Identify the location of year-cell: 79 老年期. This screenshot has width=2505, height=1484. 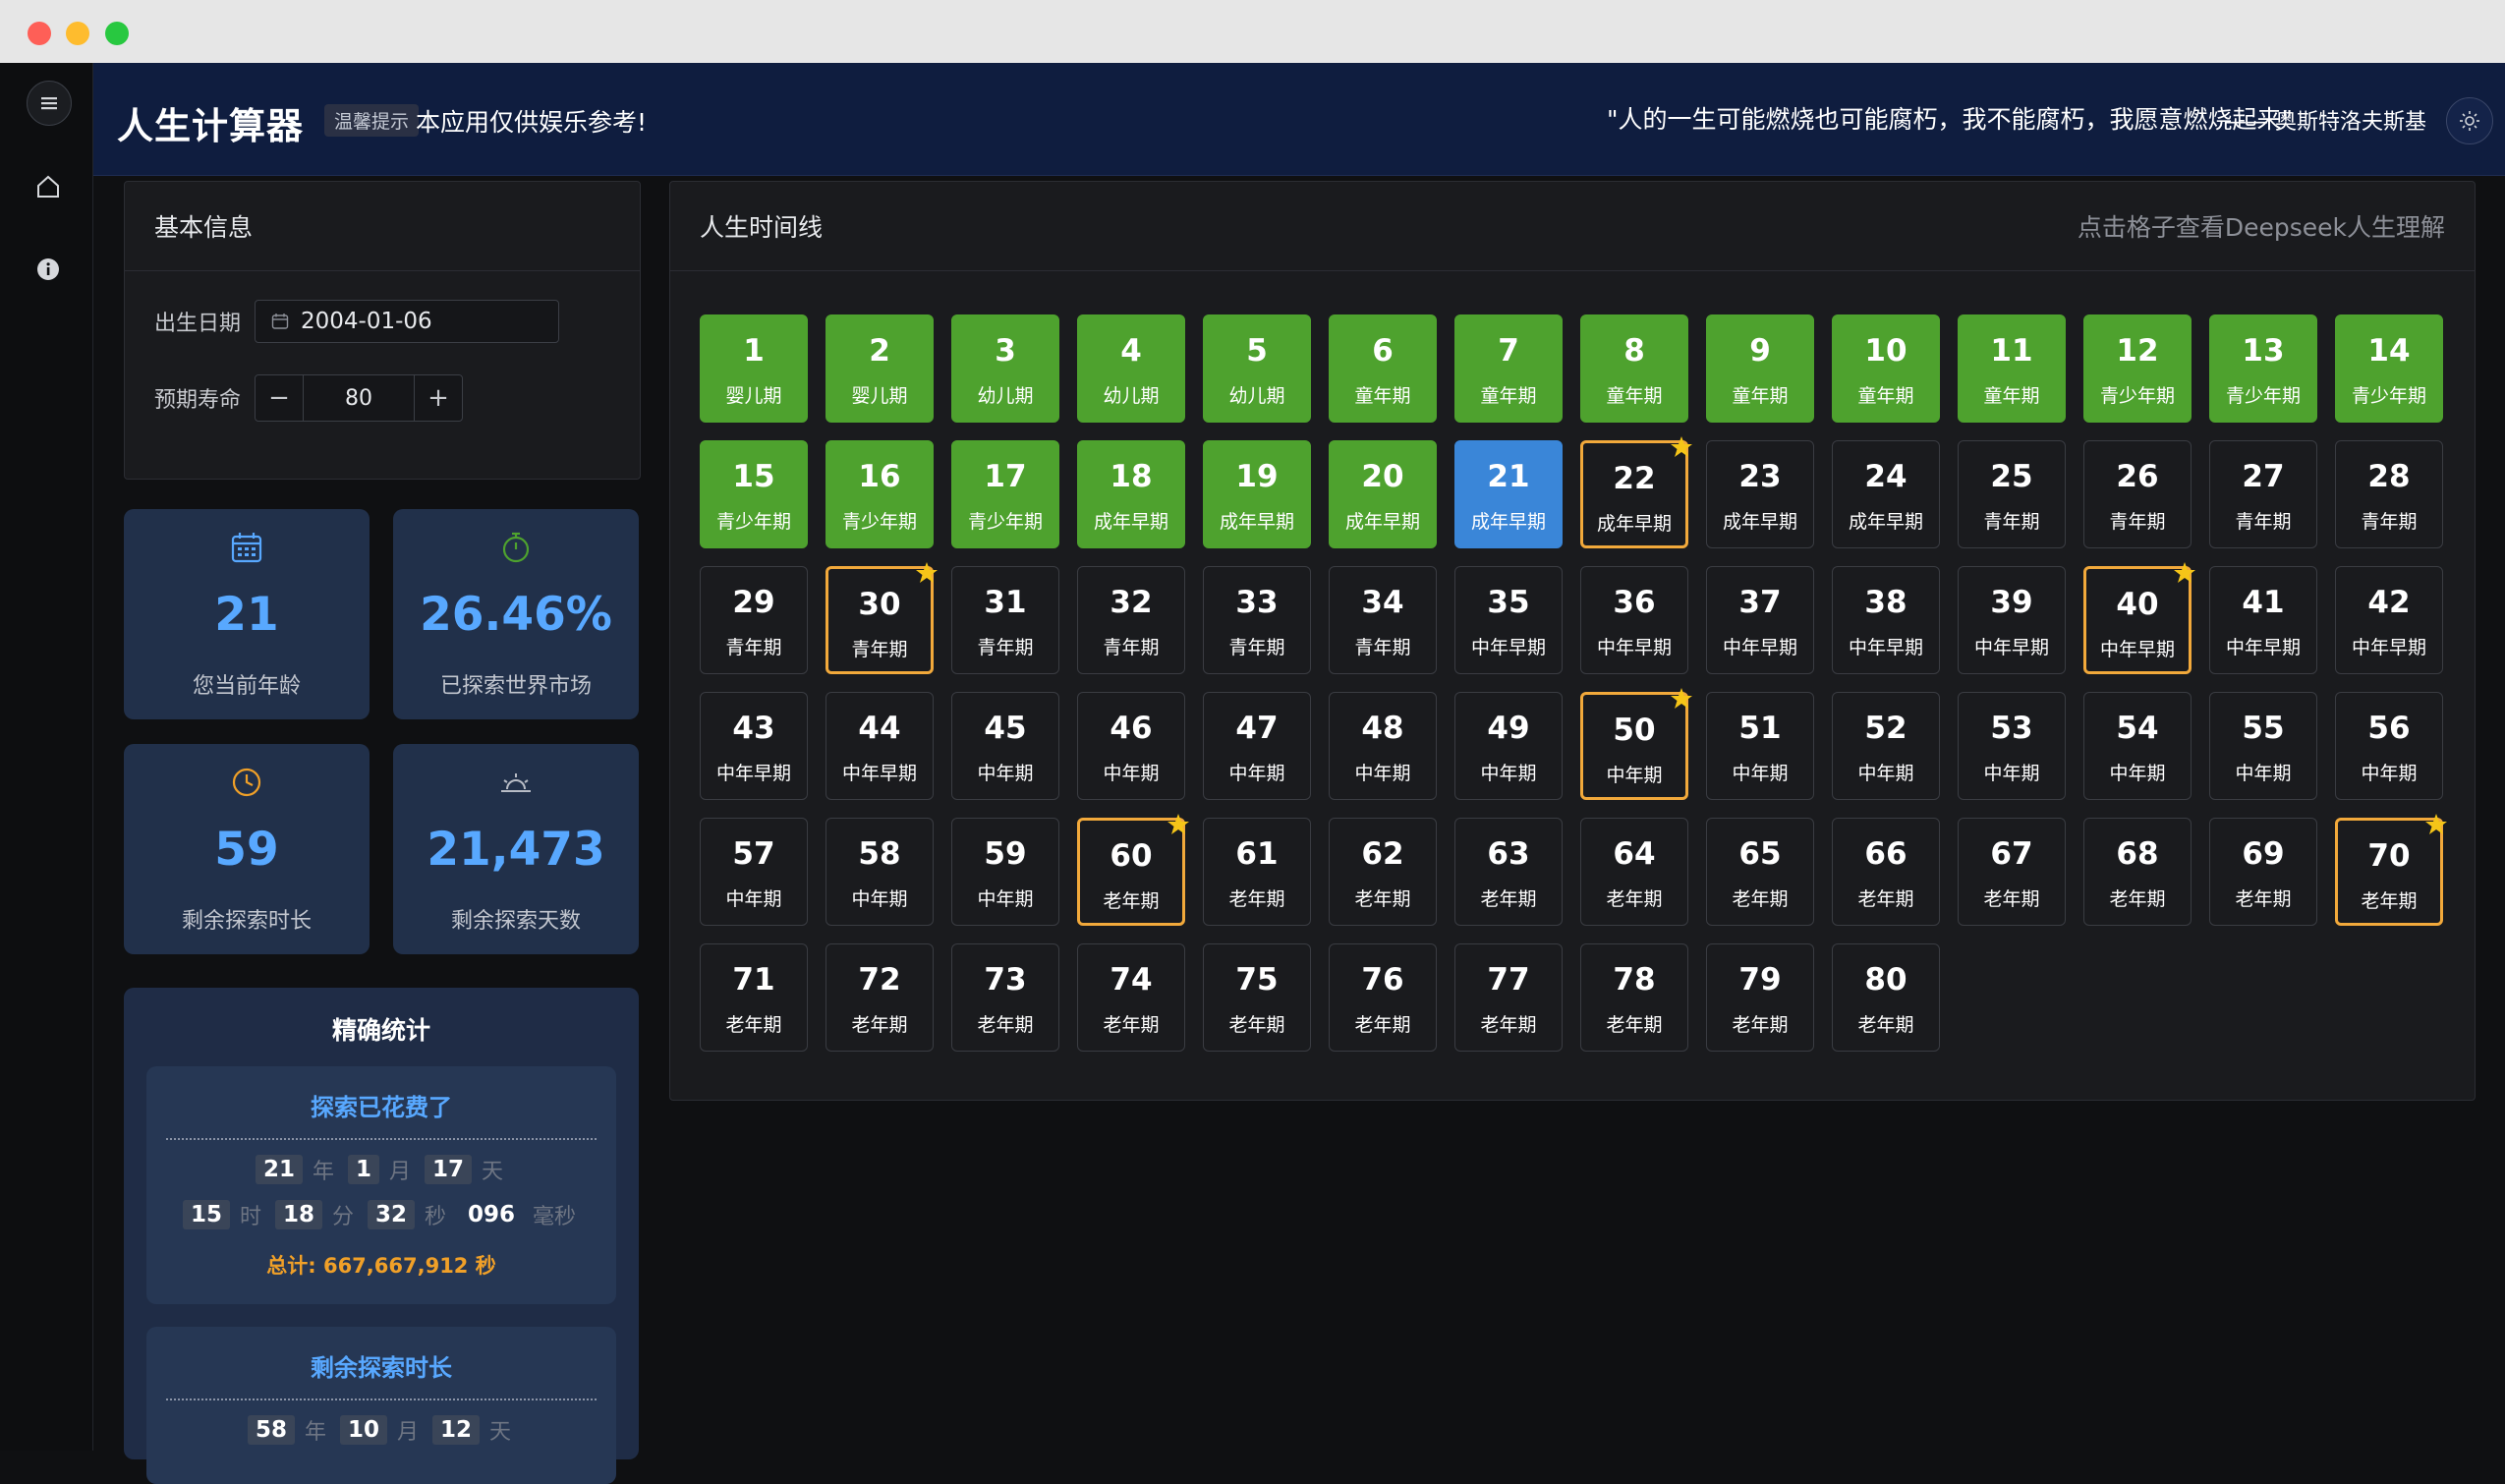
(1760, 997).